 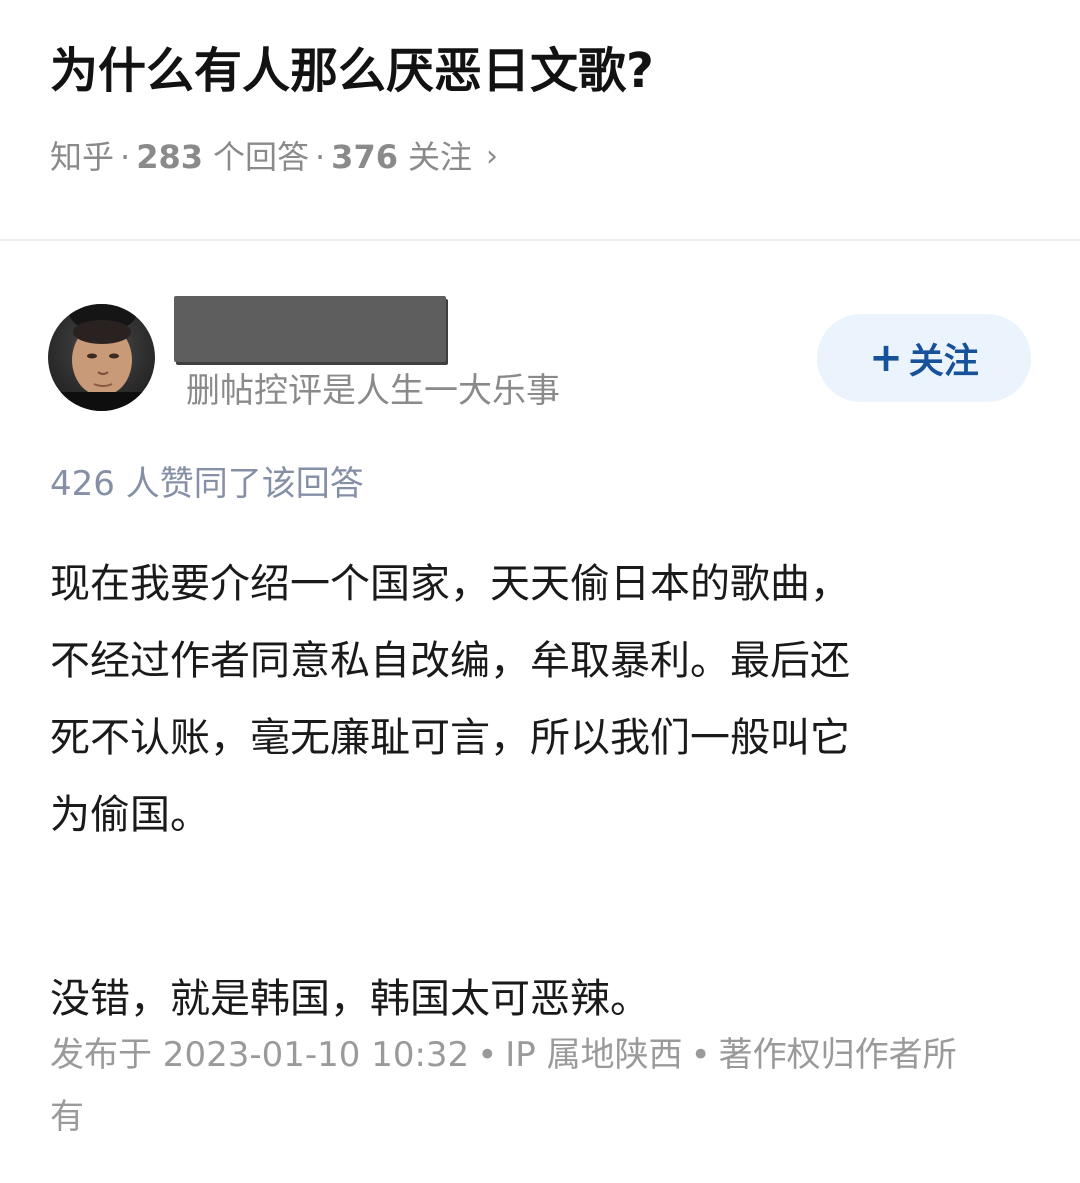 What do you see at coordinates (837, 1055) in the screenshot?
I see `copyright-text: 著作权归作者所` at bounding box center [837, 1055].